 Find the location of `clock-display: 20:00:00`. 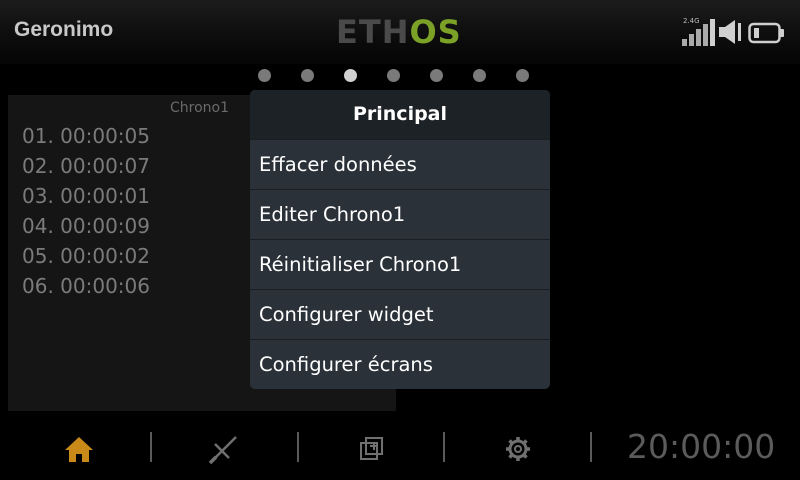

clock-display: 20:00:00 is located at coordinates (701, 446).